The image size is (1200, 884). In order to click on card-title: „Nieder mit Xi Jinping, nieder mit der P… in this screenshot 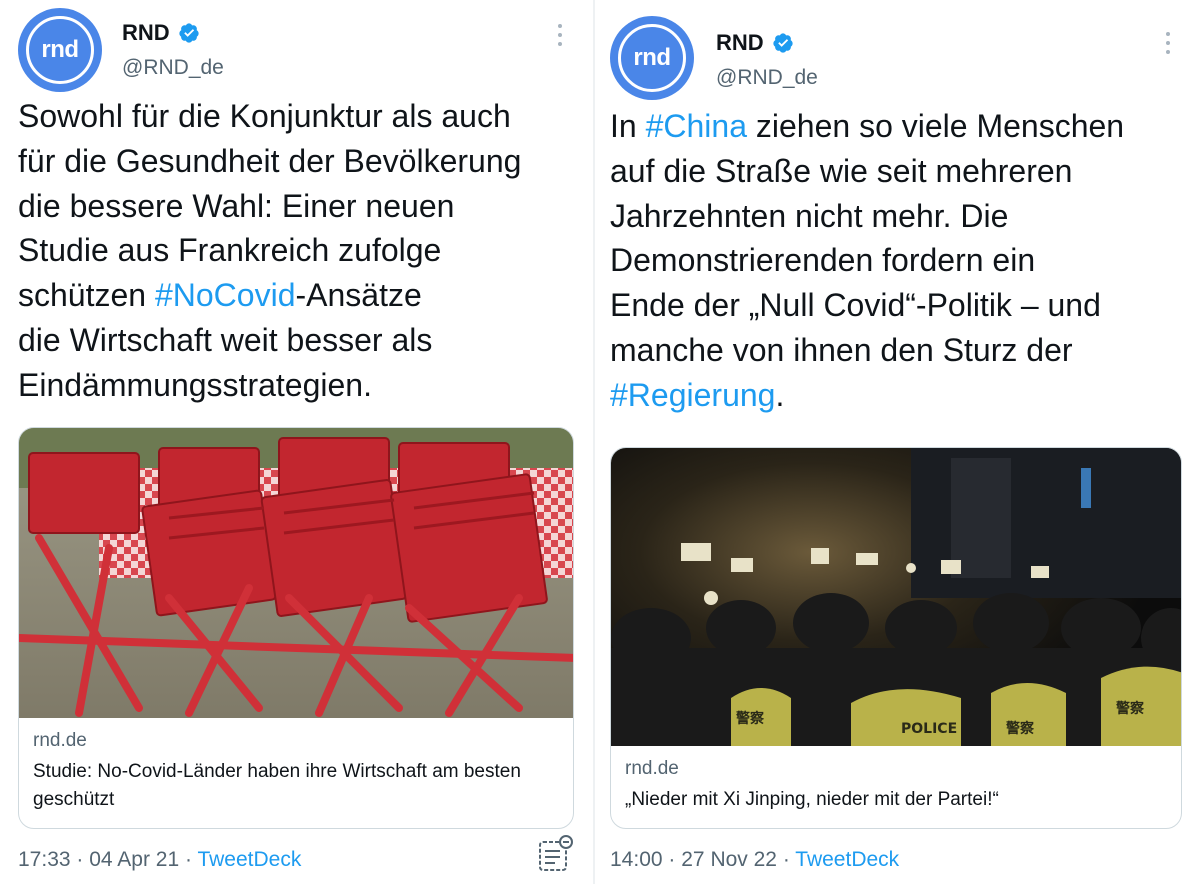, I will do `click(812, 799)`.